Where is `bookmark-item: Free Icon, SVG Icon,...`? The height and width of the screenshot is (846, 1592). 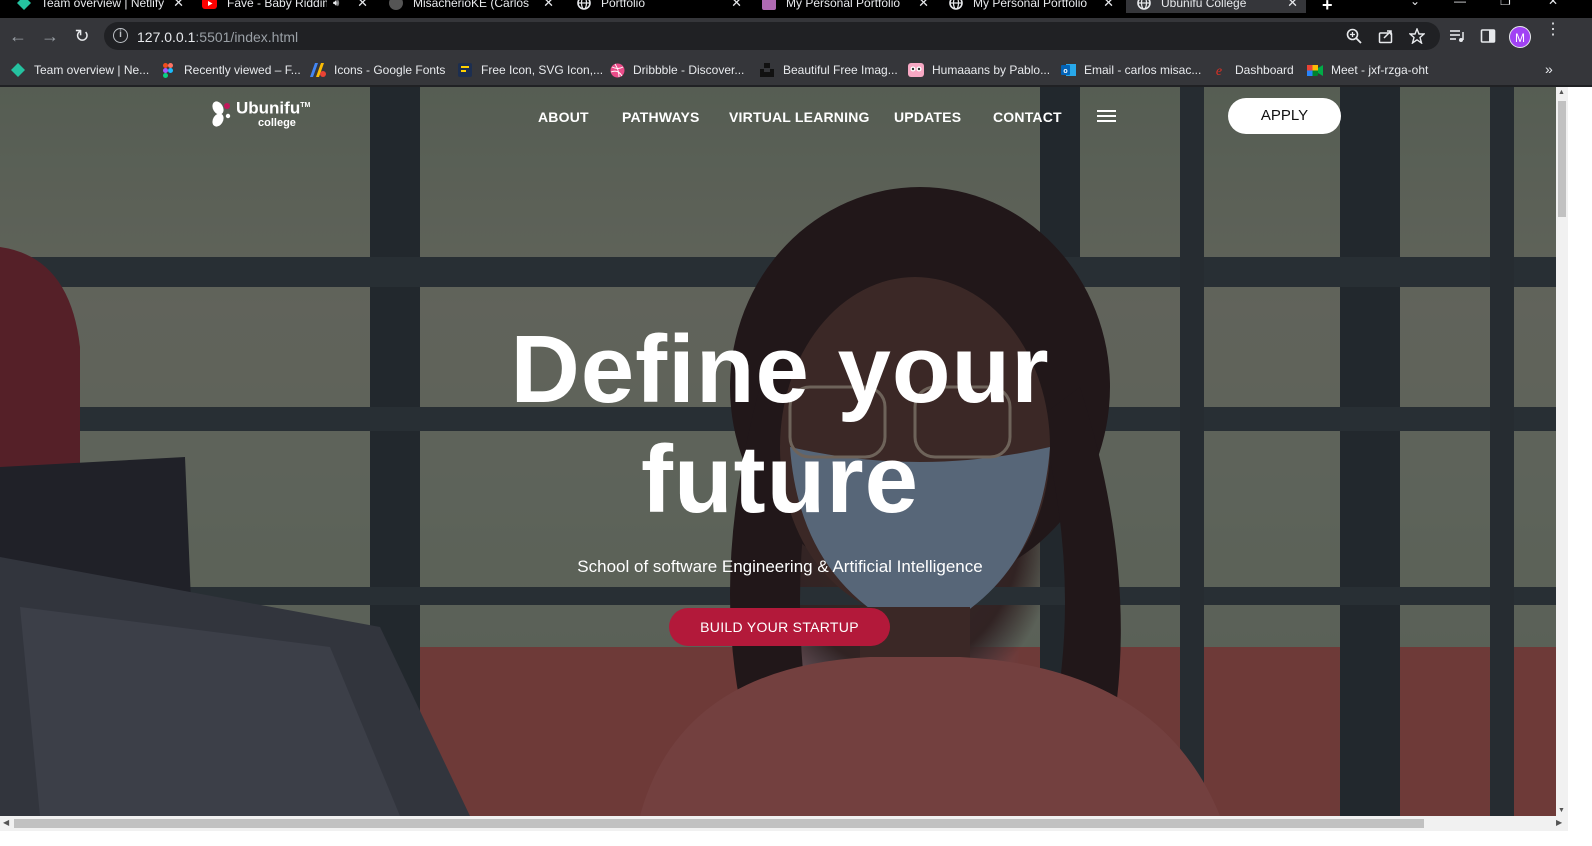
bookmark-item: Free Icon, SVG Icon,... is located at coordinates (530, 70).